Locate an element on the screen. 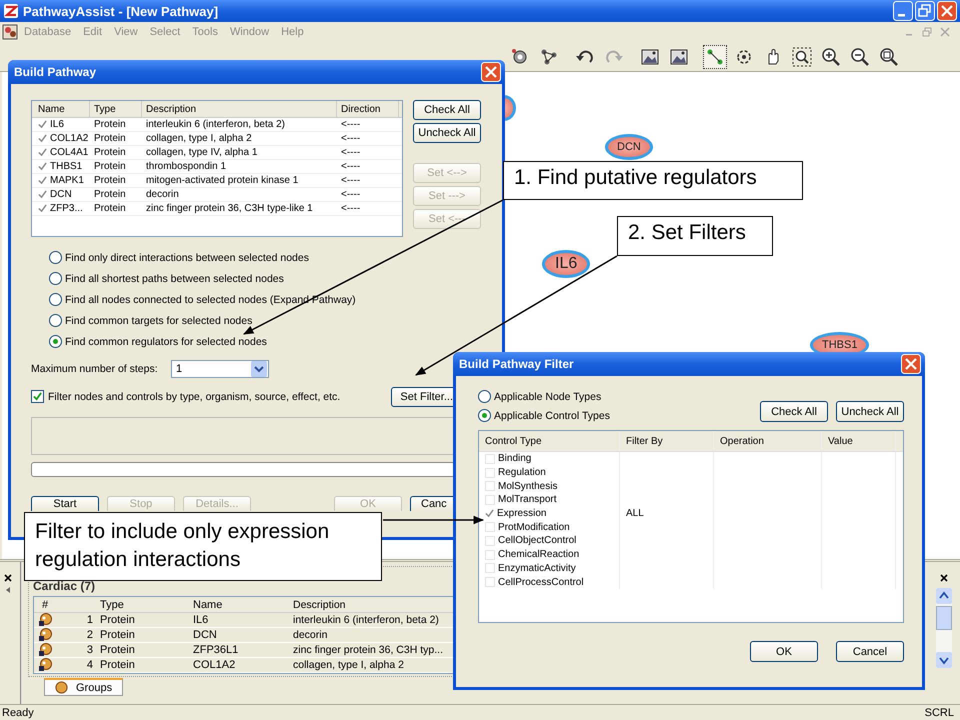  button: OK is located at coordinates (784, 651).